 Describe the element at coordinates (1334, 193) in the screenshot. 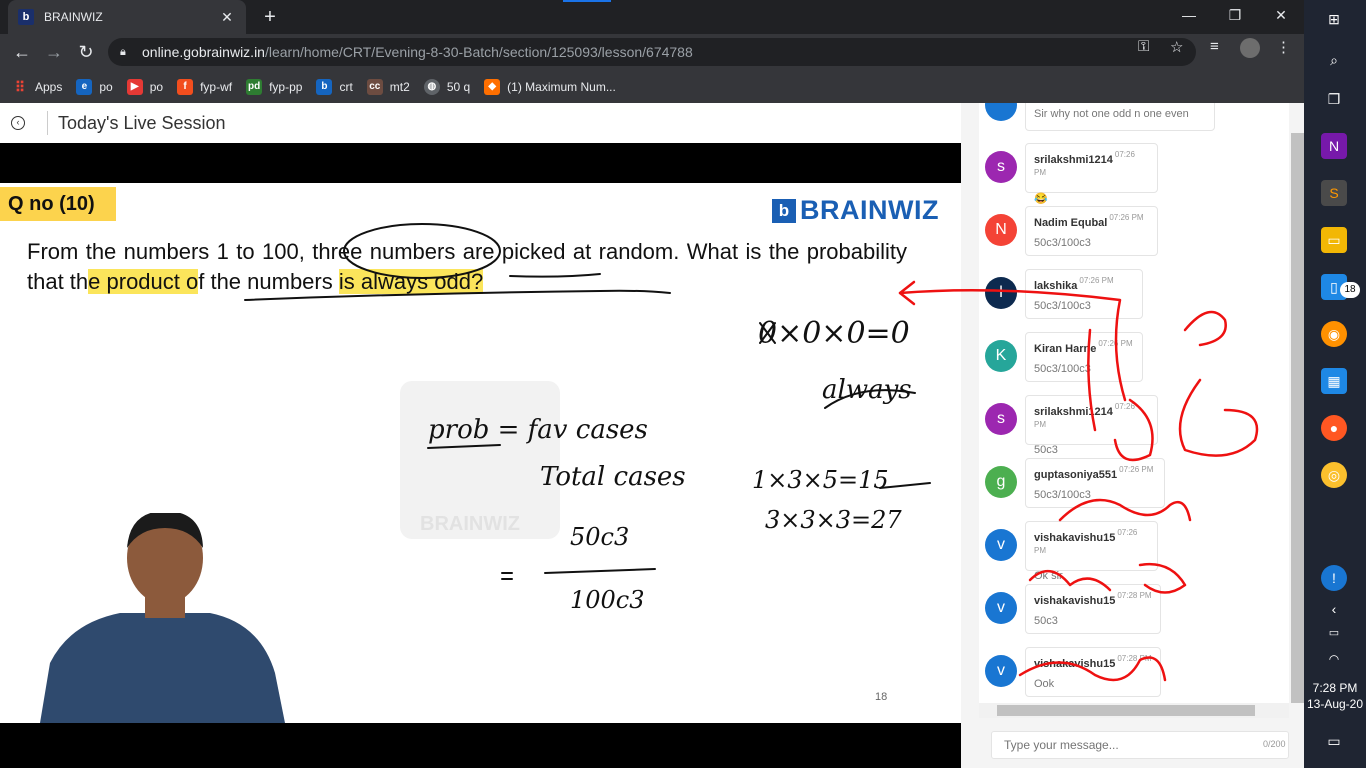

I see `sublime-icon: S` at that location.